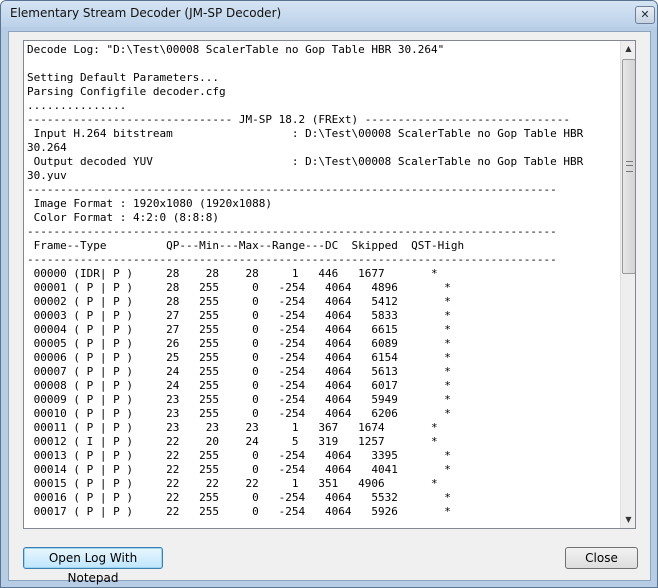  I want to click on open-log-notepad-button: Open Log With Notepad, so click(93, 566).